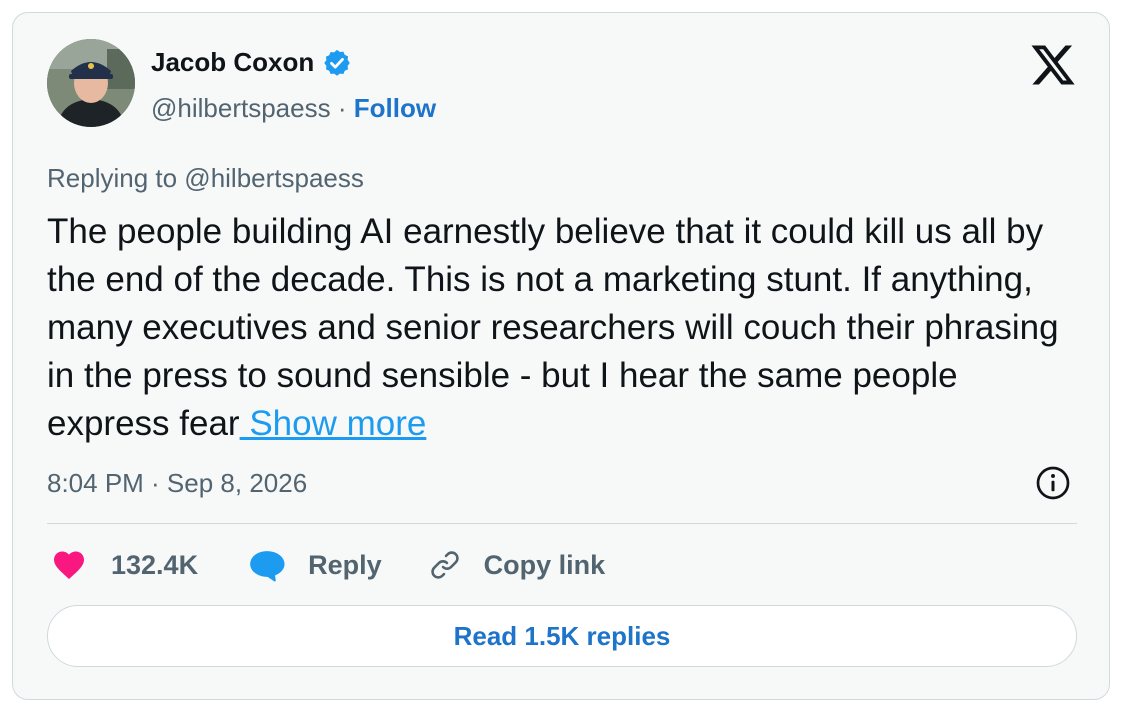 This screenshot has height=714, width=1124. I want to click on divider, so click(562, 523).